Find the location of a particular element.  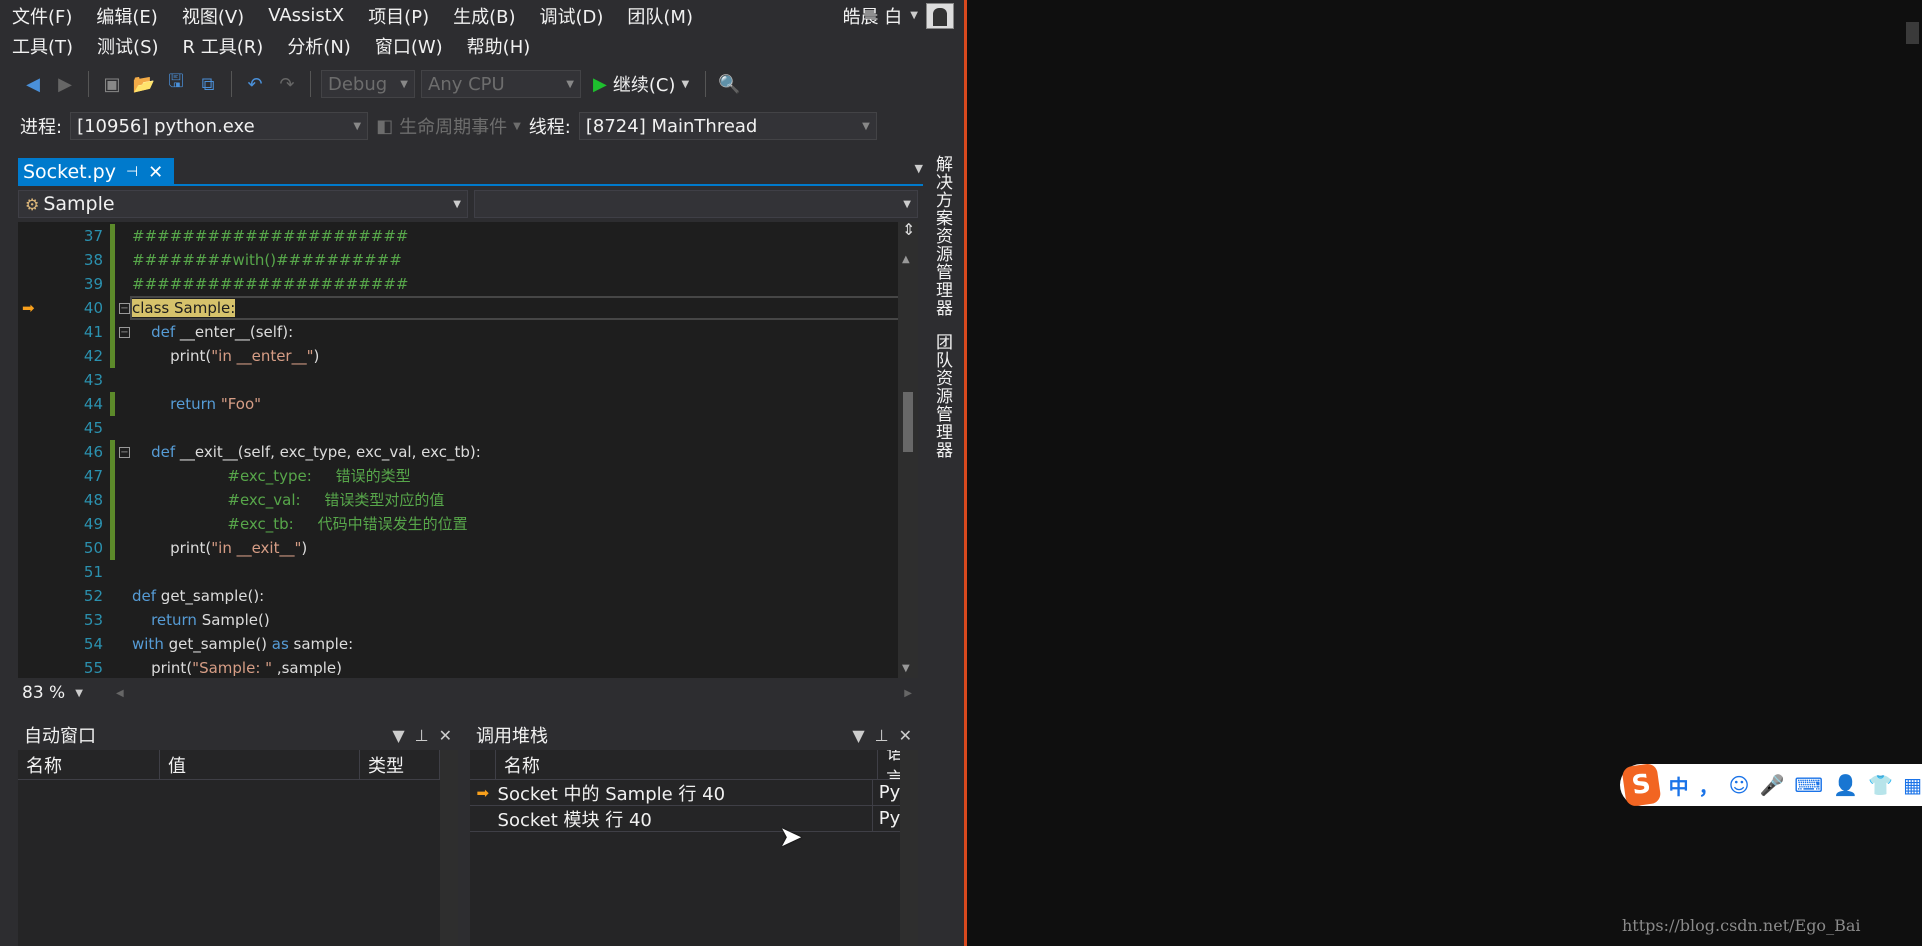

menu-team: 团队(M) is located at coordinates (660, 16).